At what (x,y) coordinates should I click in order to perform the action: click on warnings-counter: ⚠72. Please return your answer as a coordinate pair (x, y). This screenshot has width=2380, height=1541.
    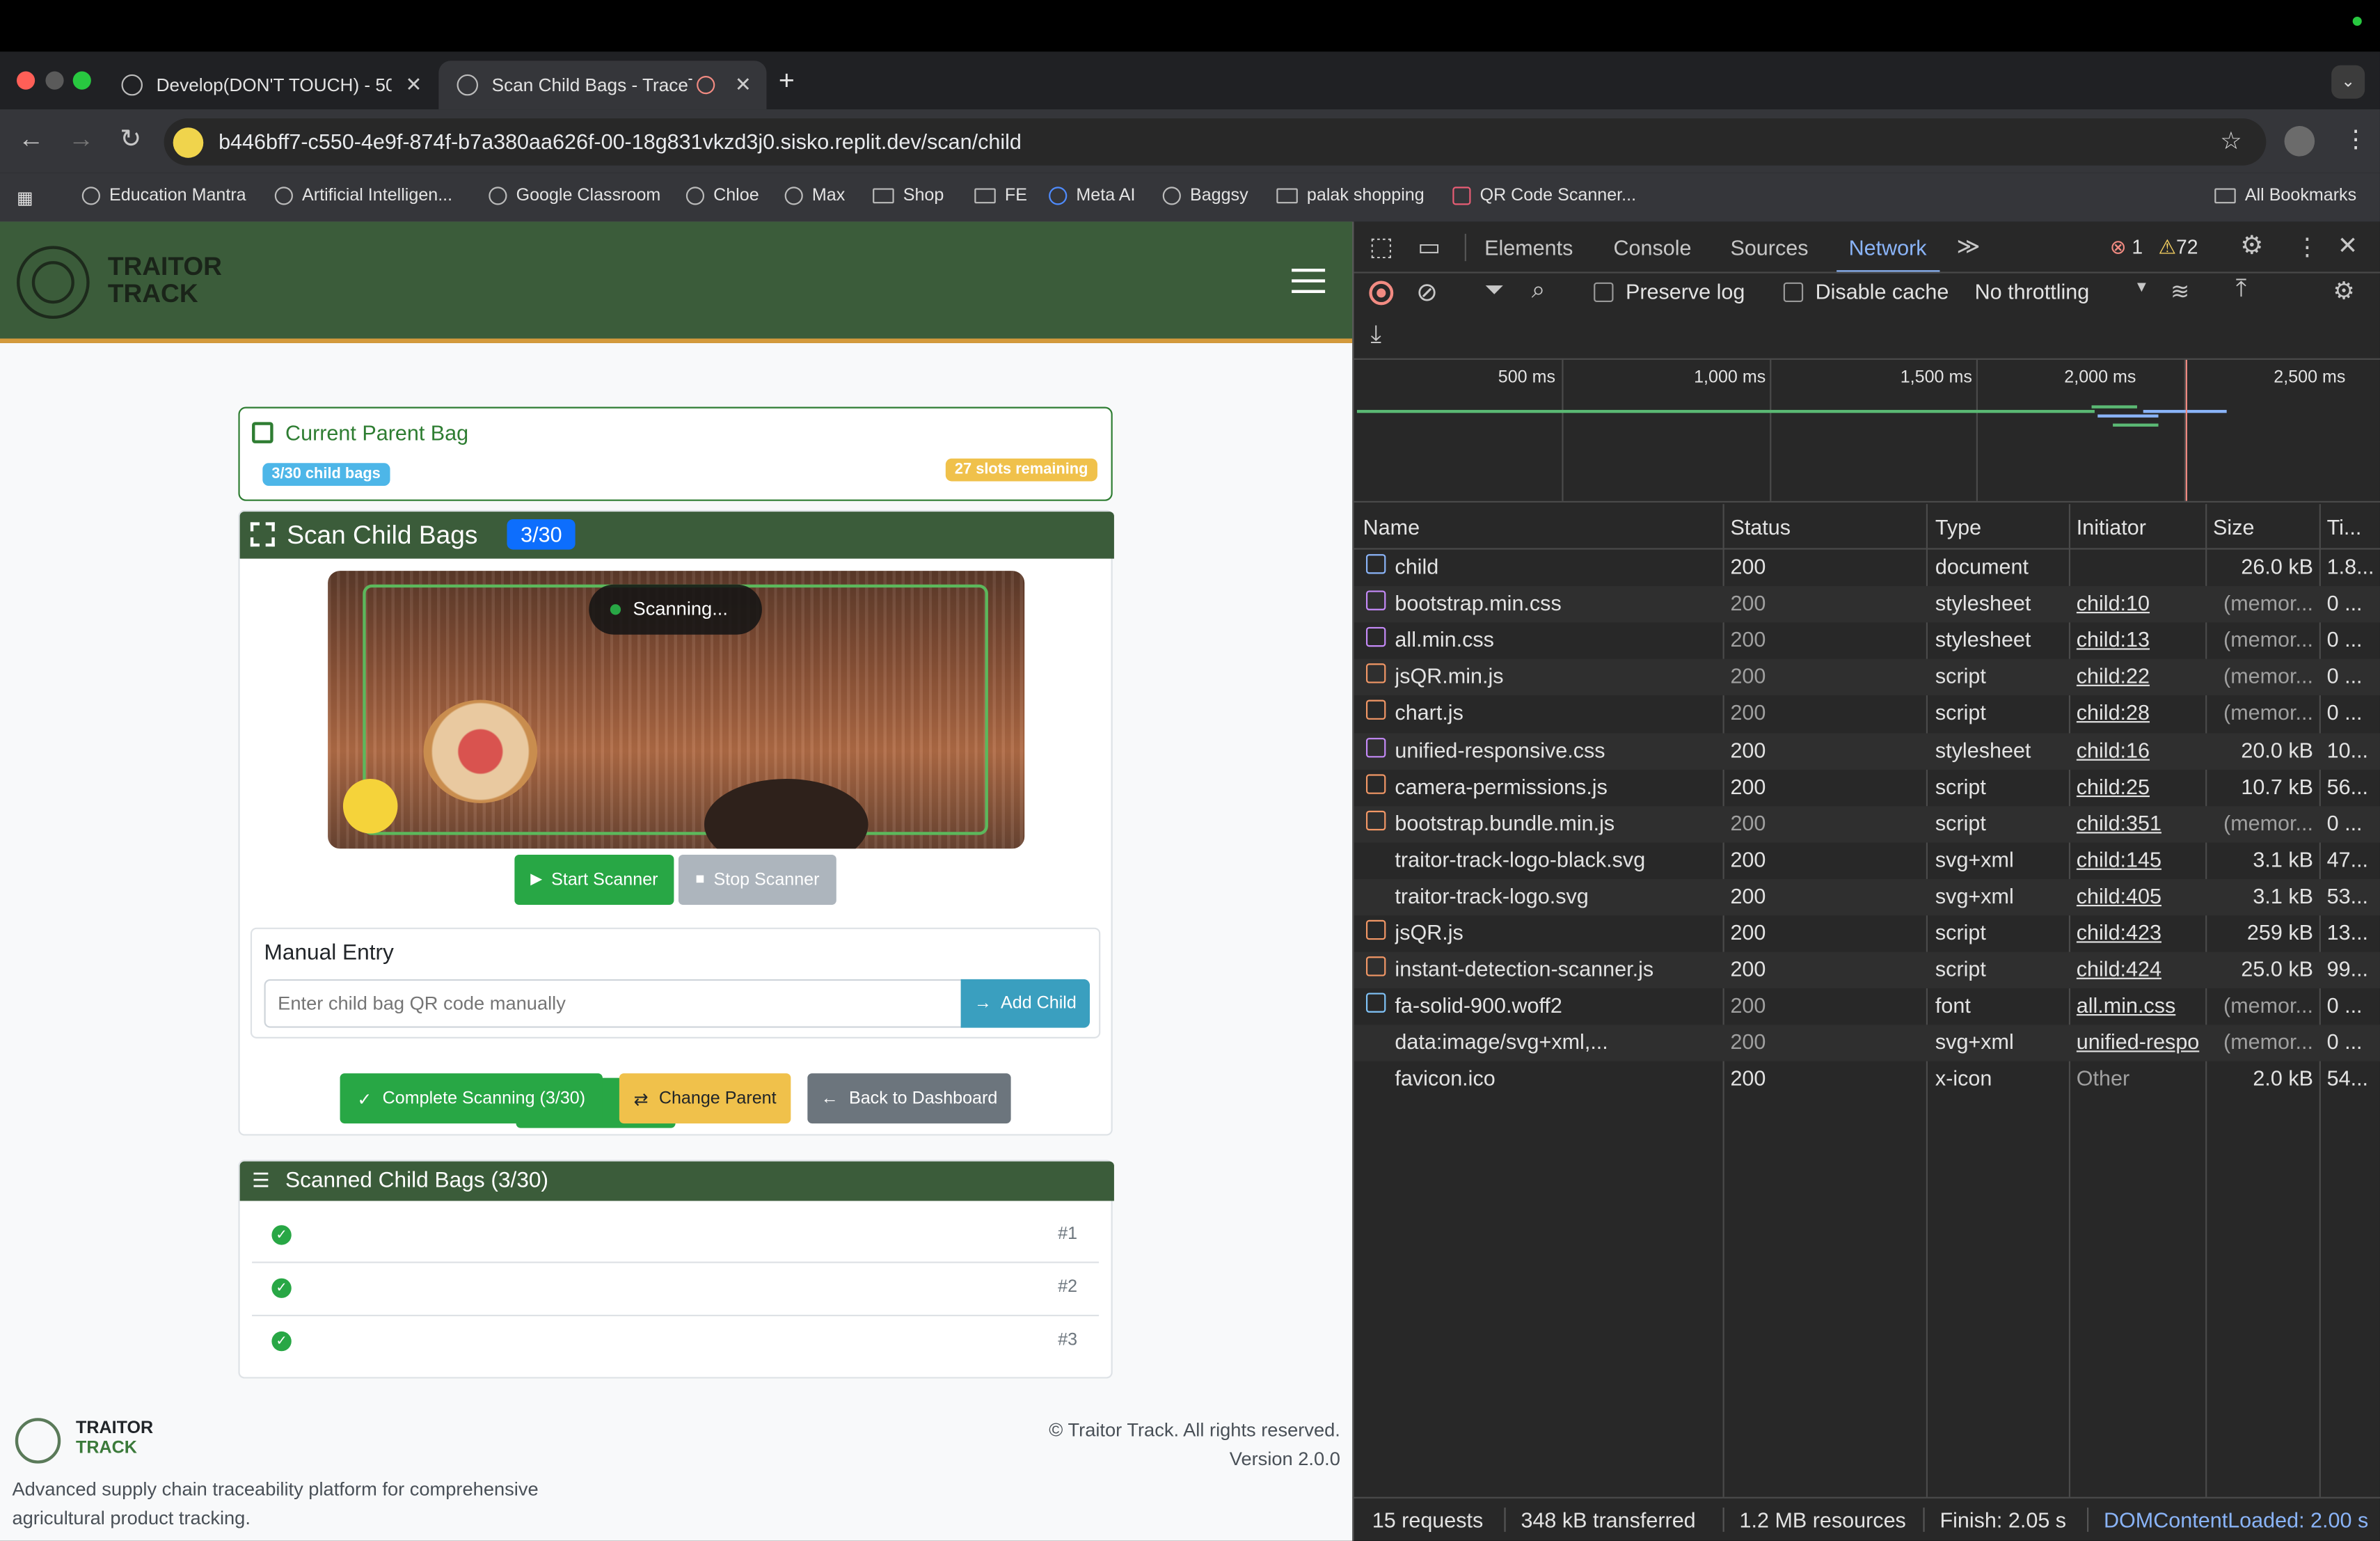
    Looking at the image, I should click on (2178, 247).